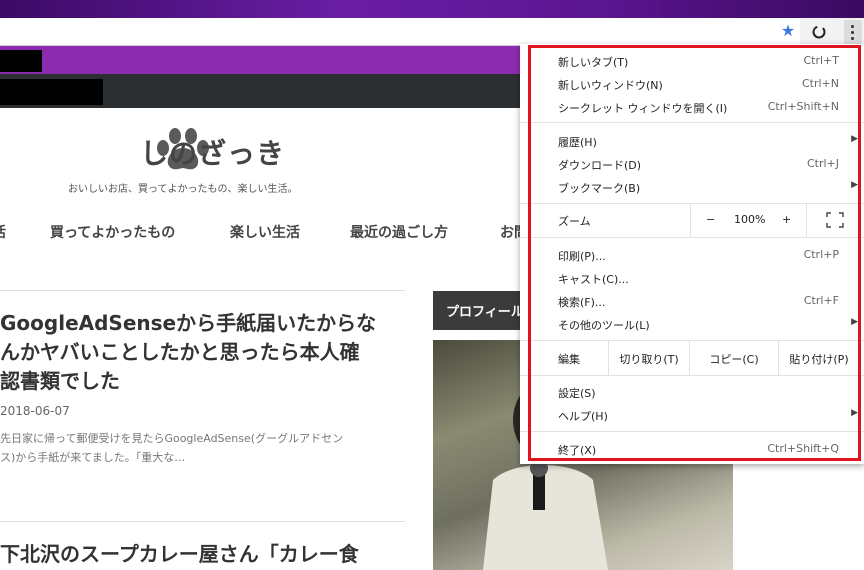 This screenshot has width=864, height=570. Describe the element at coordinates (172, 438) in the screenshot. I see `post-excerpt-line: 先日家に帰って郵便受けを見たらGoogleAdSense(グーグルアドセン` at that location.